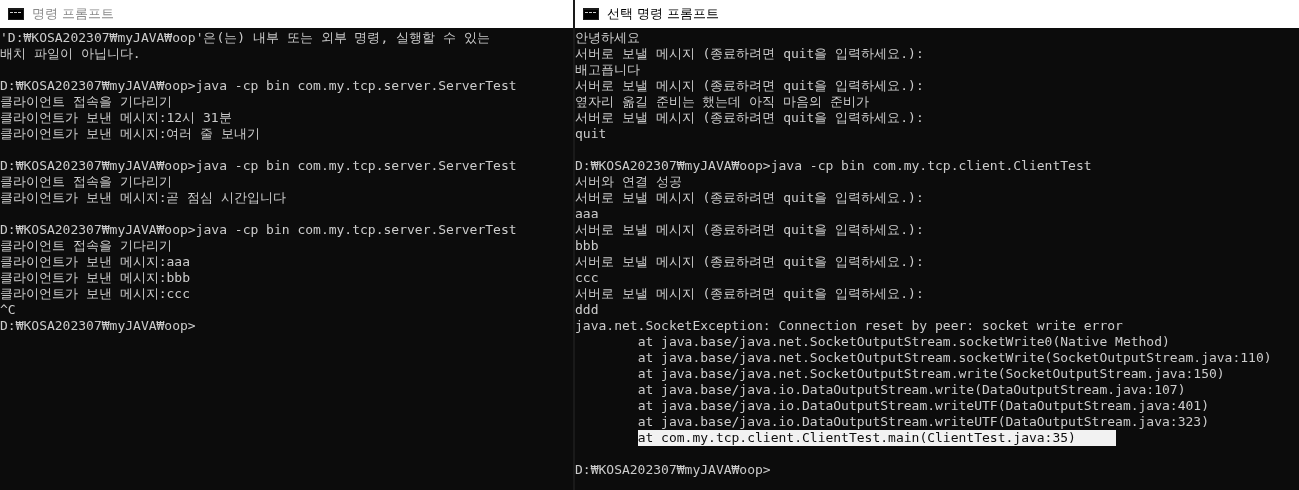  Describe the element at coordinates (911, 390) in the screenshot. I see `console-line: at java.base/java.io.DataOutputStream.write(DataOutputStream.java:107)` at that location.